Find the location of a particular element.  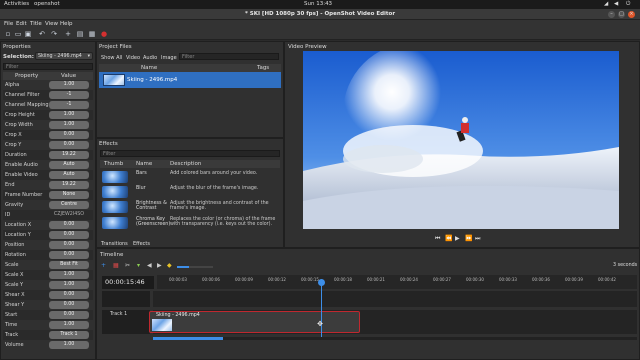

property-value: CZJEW2I4SO is located at coordinates (69, 215).